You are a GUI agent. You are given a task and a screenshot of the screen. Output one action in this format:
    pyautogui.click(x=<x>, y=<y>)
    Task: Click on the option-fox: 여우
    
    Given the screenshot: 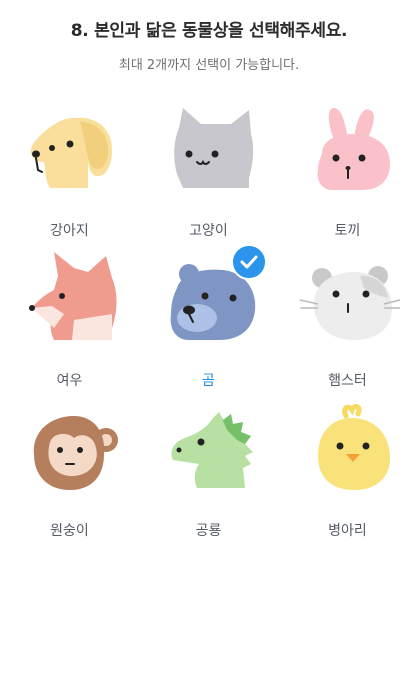 What is the action you would take?
    pyautogui.click(x=69, y=322)
    